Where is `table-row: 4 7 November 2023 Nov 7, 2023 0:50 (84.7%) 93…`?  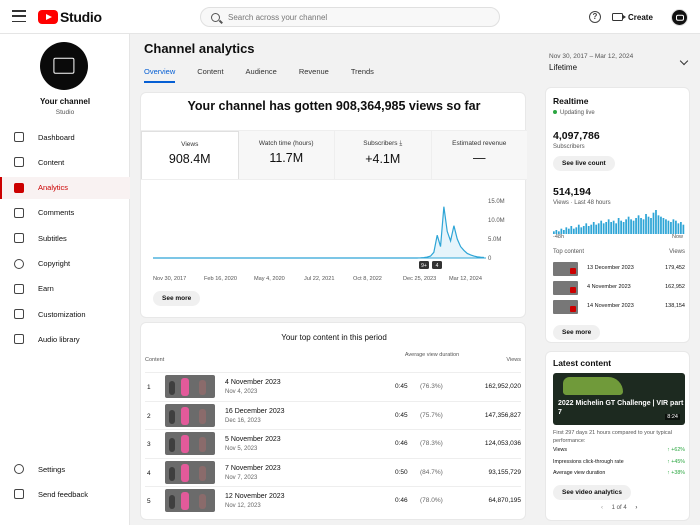 table-row: 4 7 November 2023 Nov 7, 2023 0:50 (84.7%) 93… is located at coordinates (333, 471).